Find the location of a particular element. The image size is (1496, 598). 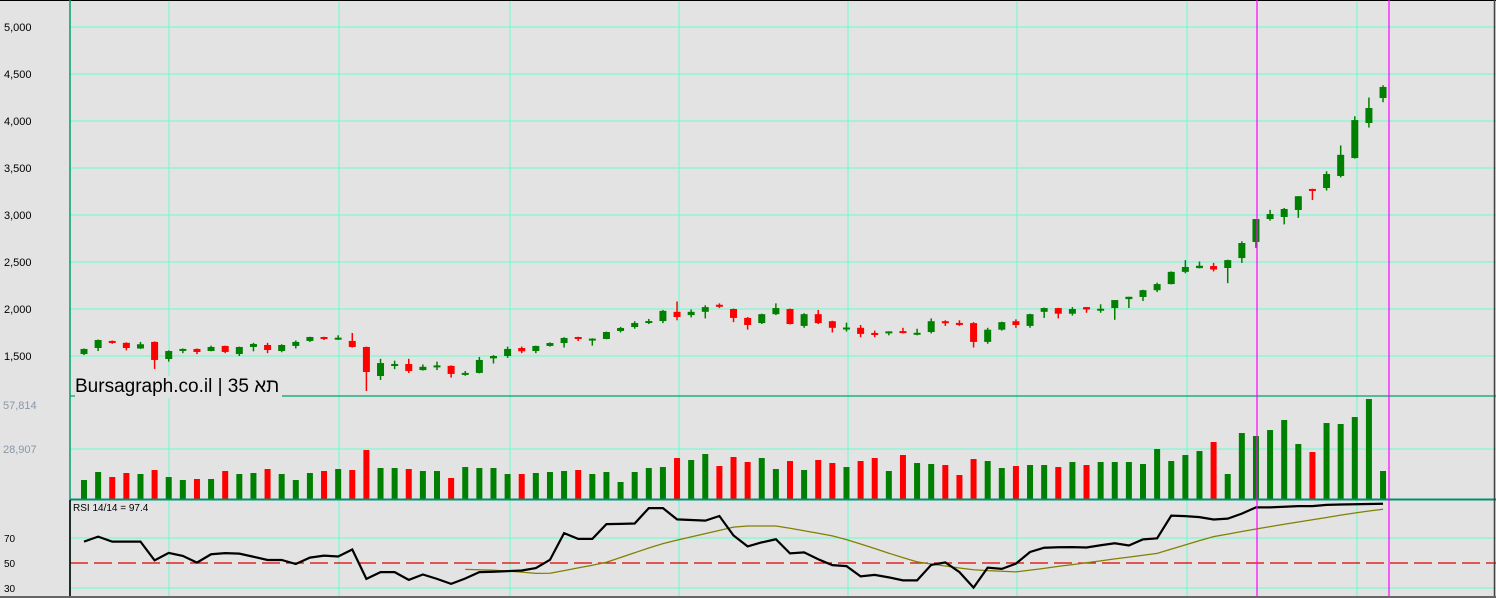

price-tick-label: 2,500 is located at coordinates (18, 263).